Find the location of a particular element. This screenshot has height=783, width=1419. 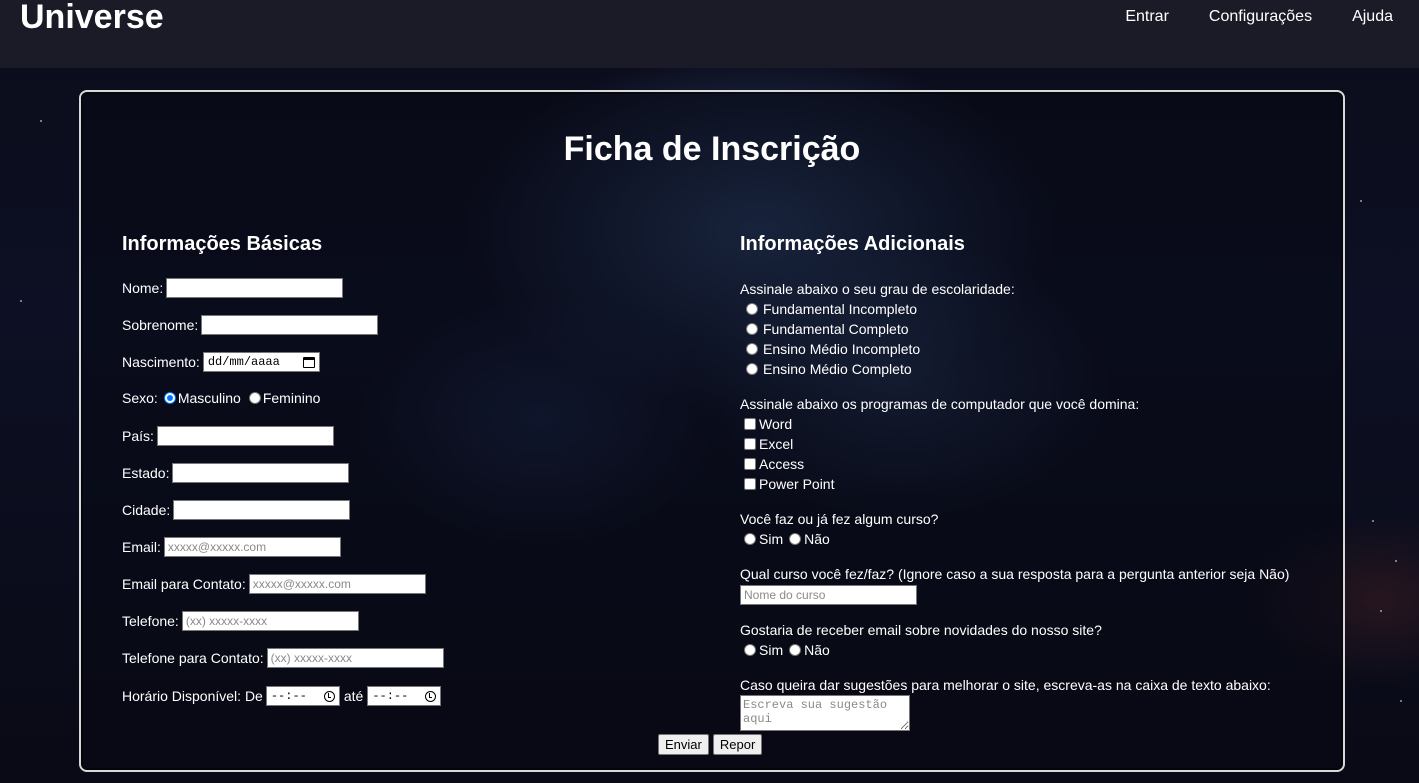

escolaridade-option: Fundamental Completo is located at coordinates (877, 329).